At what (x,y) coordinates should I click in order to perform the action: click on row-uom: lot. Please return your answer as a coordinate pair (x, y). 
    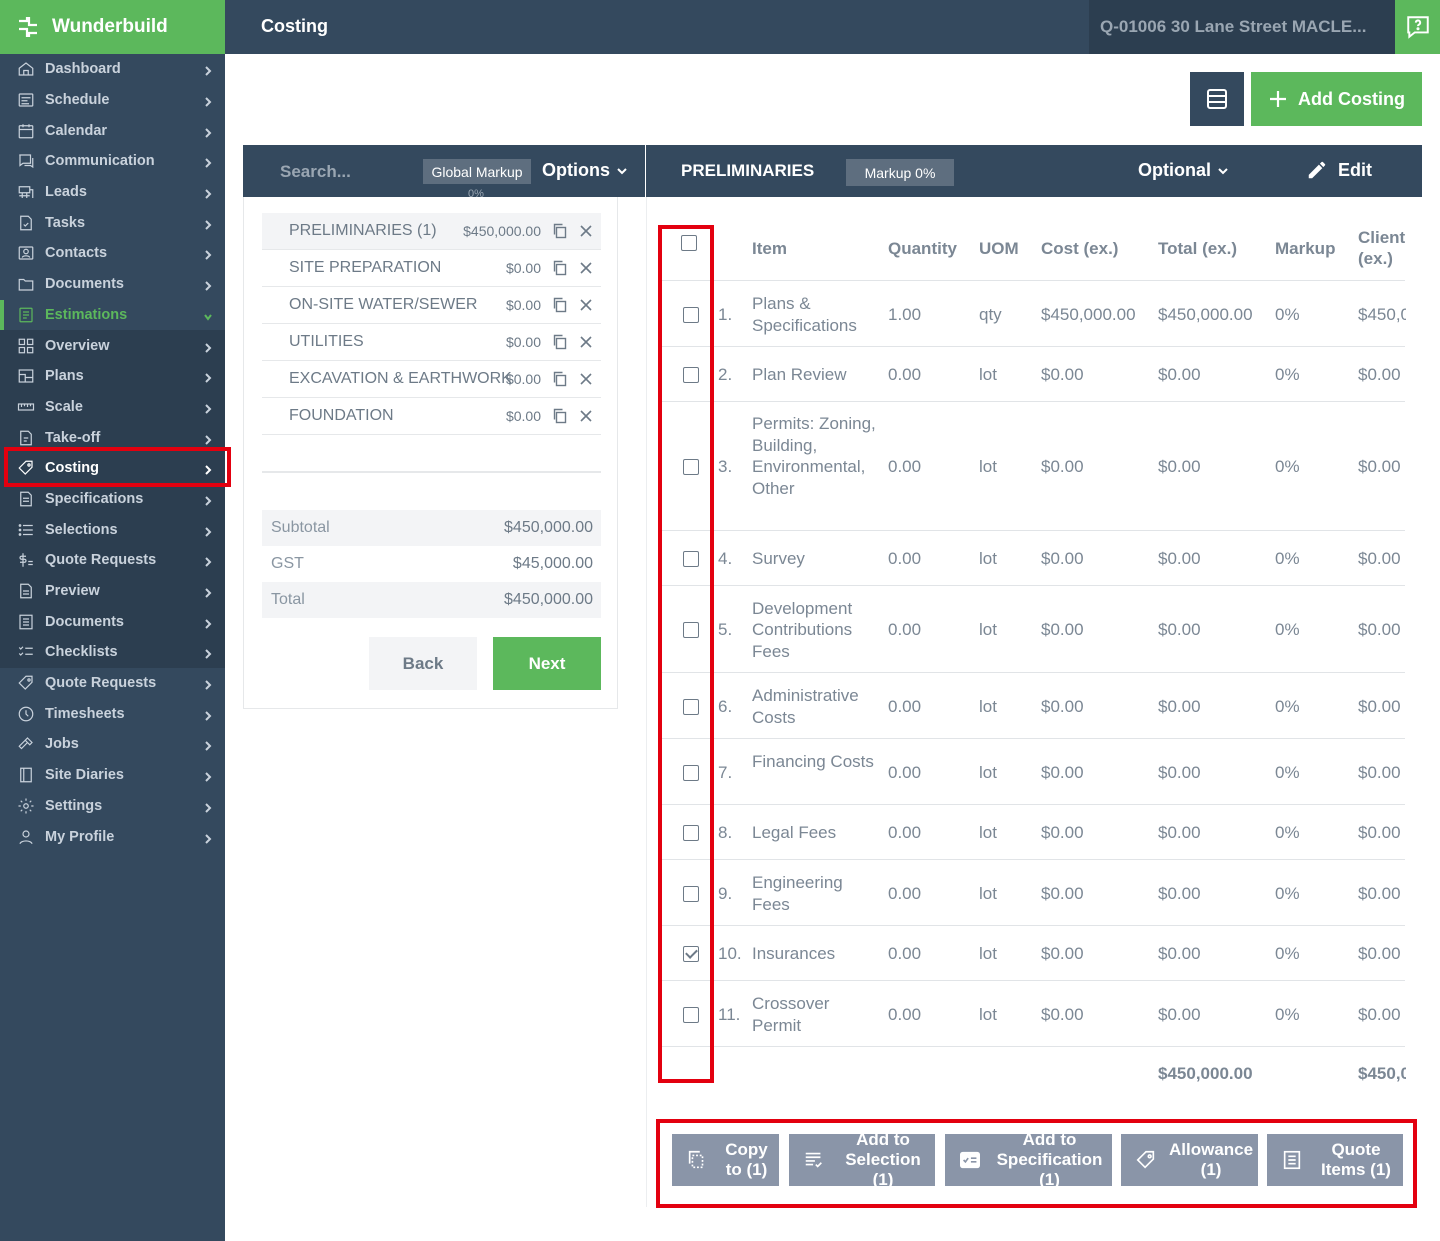
    Looking at the image, I should click on (988, 832).